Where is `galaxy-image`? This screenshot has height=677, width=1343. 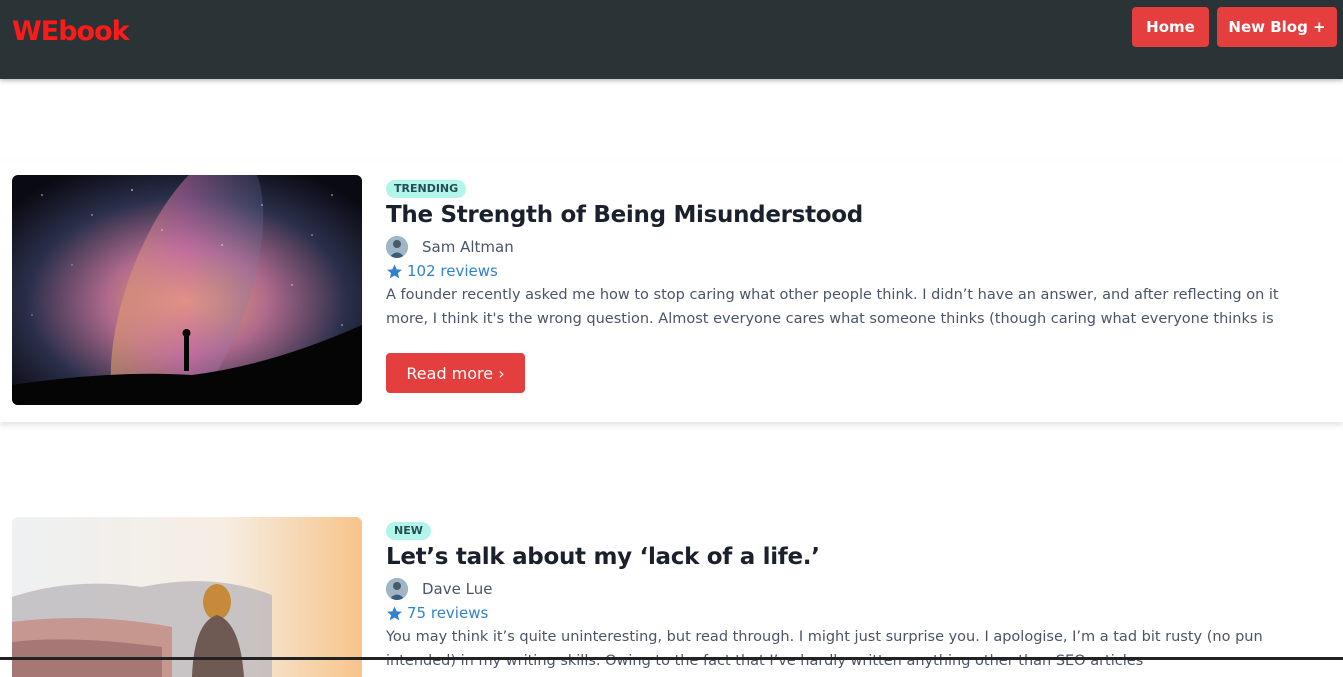
galaxy-image is located at coordinates (187, 290).